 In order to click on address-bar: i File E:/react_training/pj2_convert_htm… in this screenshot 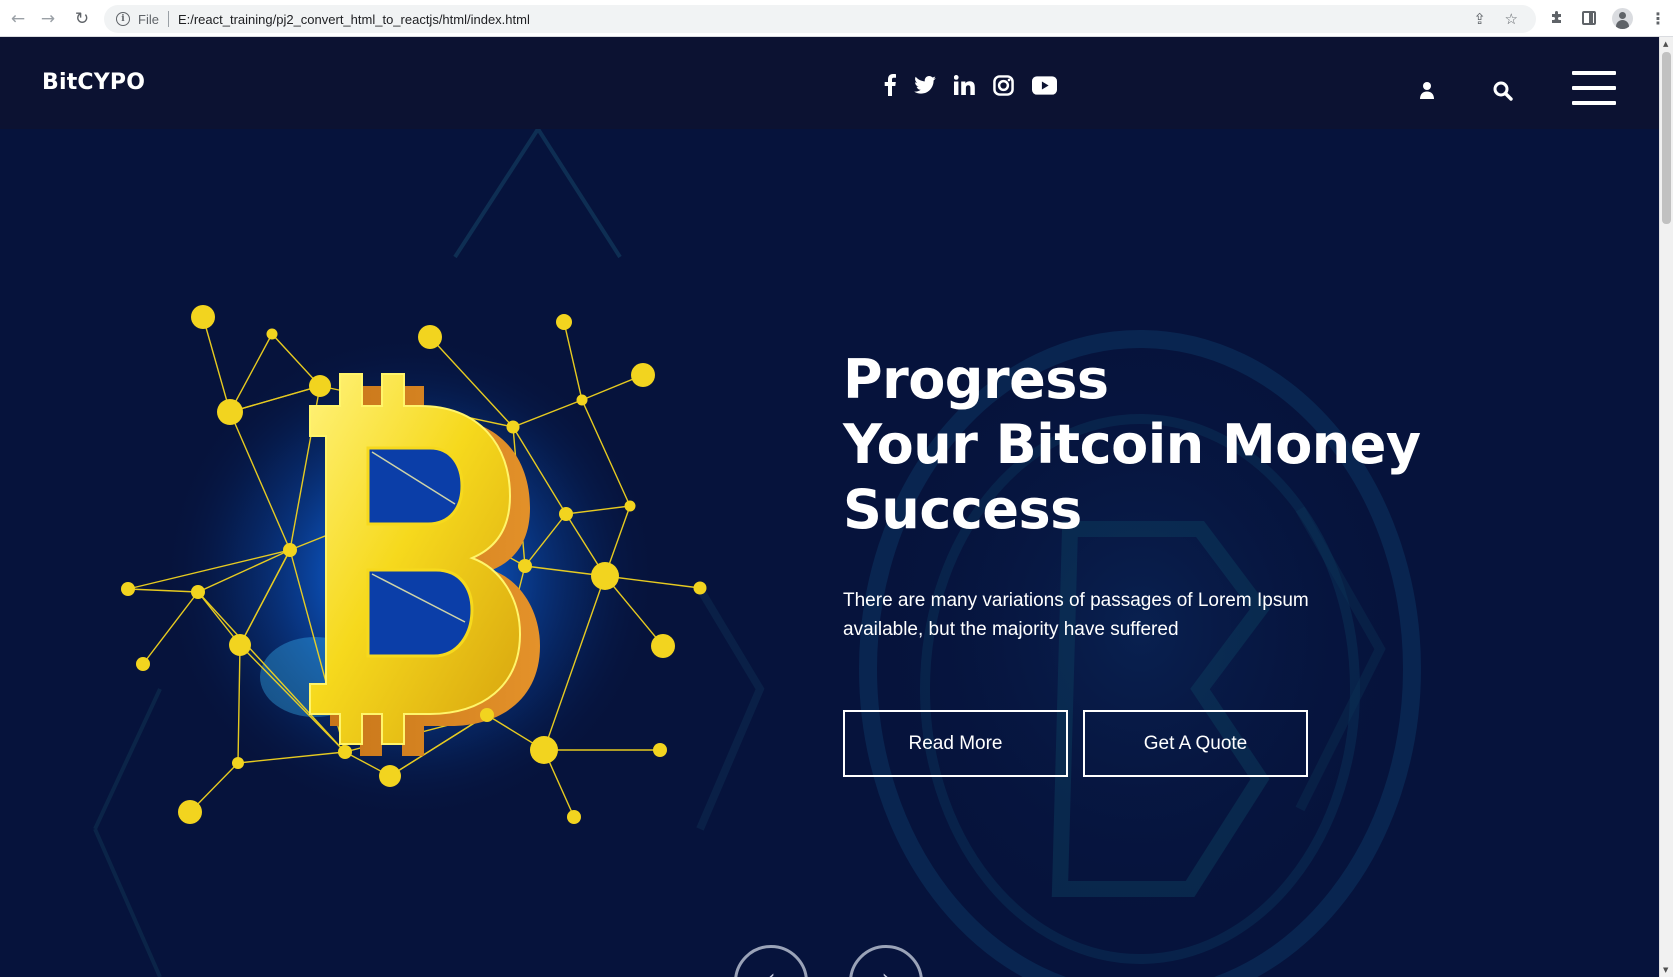, I will do `click(820, 19)`.